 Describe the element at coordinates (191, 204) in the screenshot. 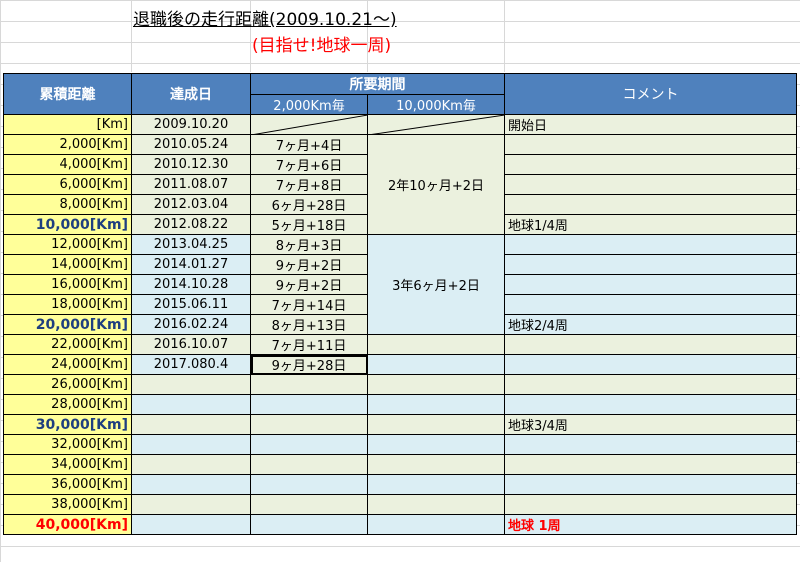

I see `date-cell: 2012.03.04` at that location.